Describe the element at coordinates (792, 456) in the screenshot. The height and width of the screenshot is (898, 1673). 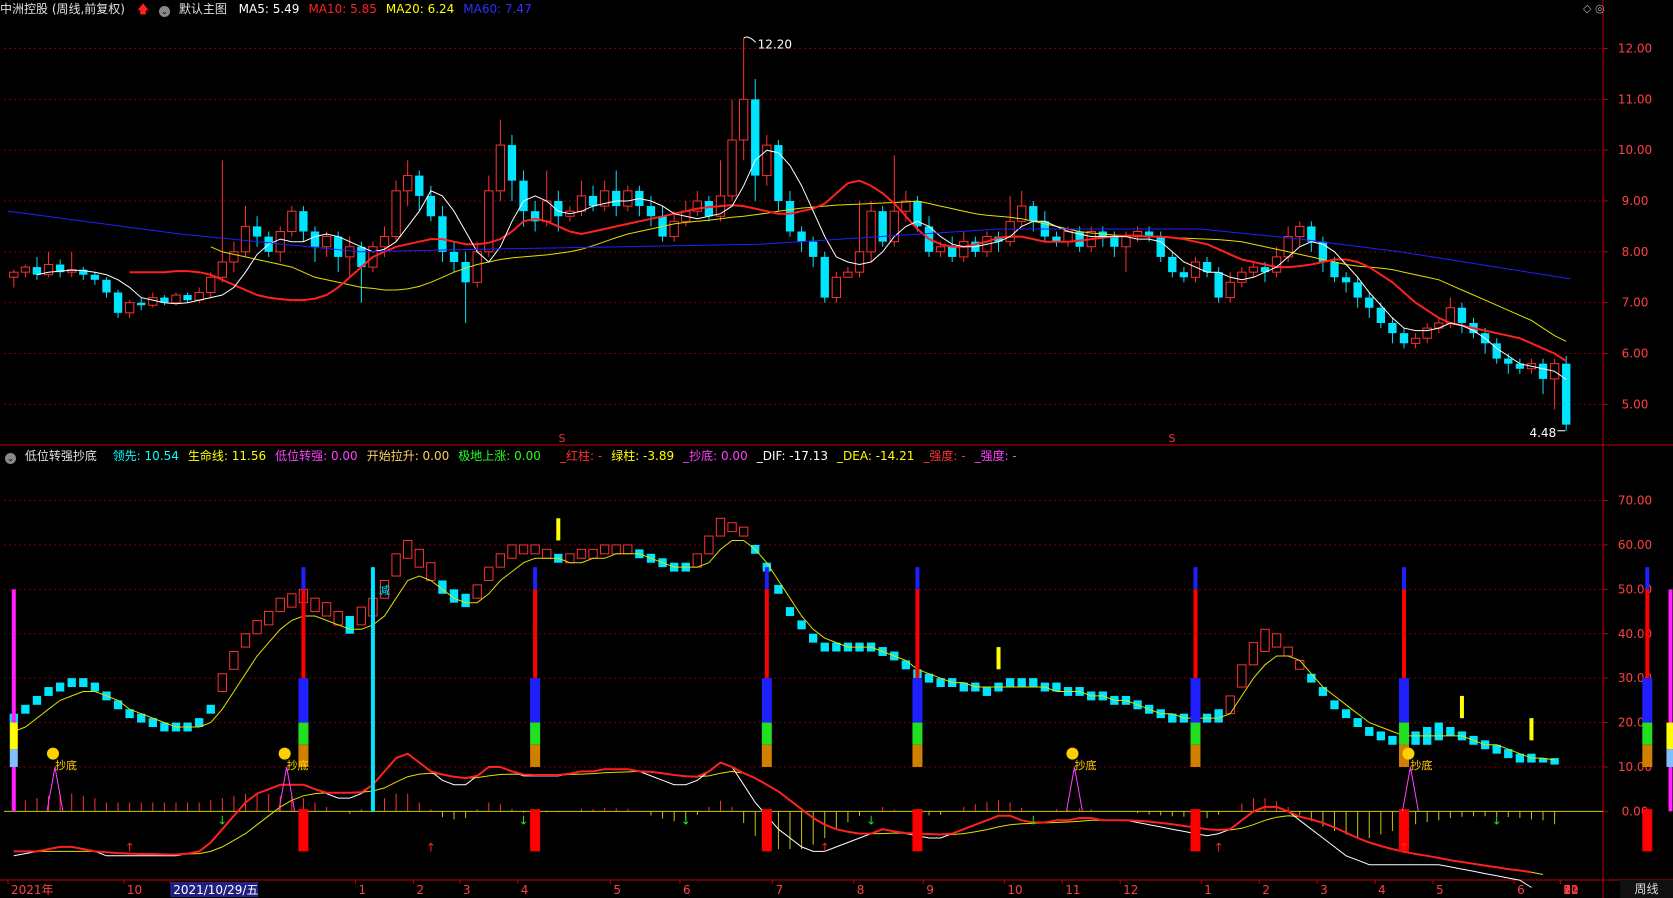
I see `indicator-value-b-3: _DIF: -17.13` at that location.